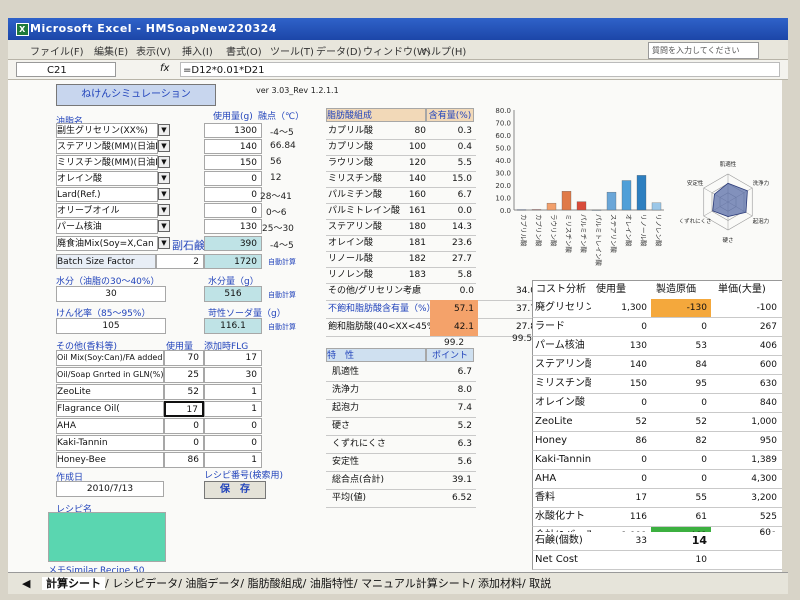 The height and width of the screenshot is (600, 800). I want to click on oil-amount-cell: 150, so click(233, 162).